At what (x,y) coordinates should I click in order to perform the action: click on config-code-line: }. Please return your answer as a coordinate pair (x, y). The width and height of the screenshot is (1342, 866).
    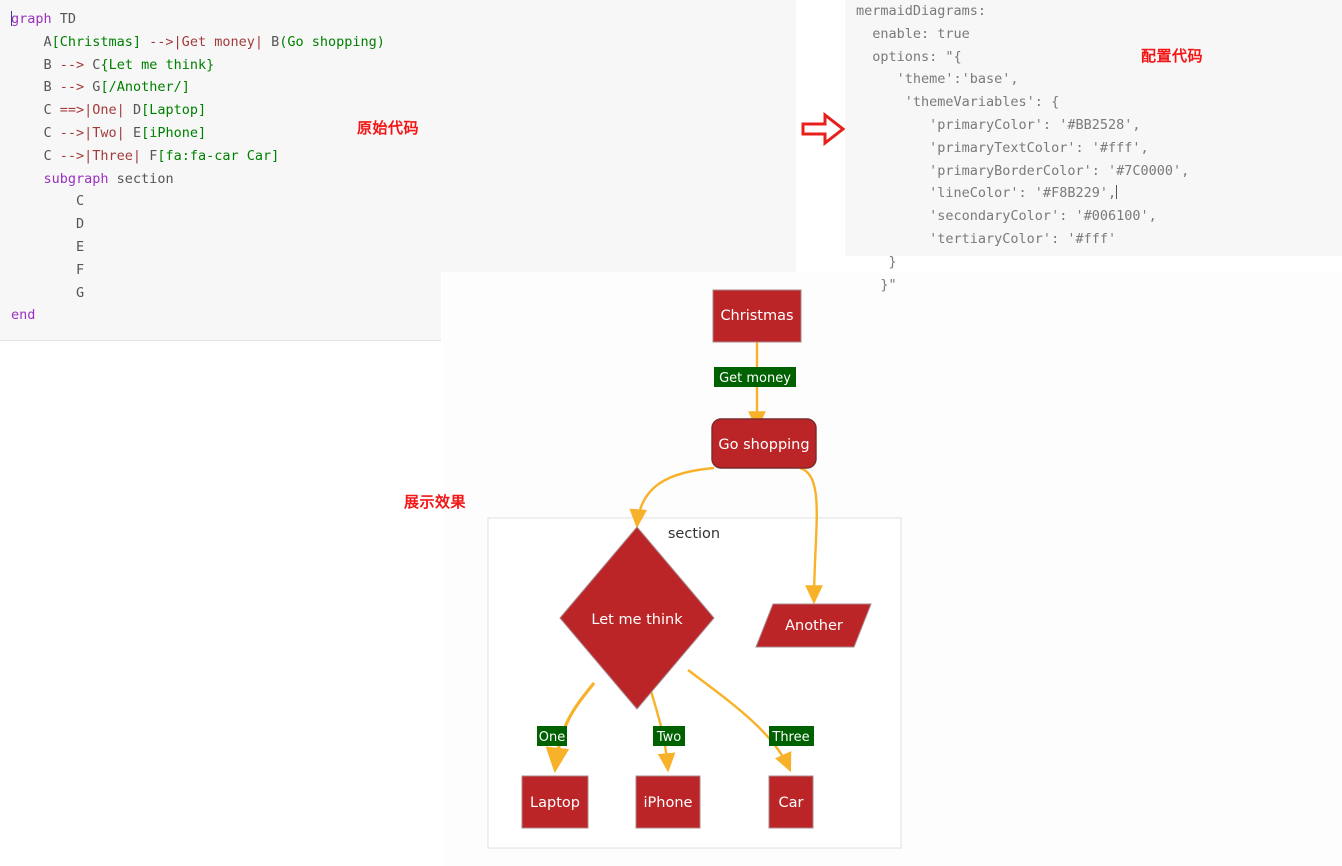
    Looking at the image, I should click on (1022, 262).